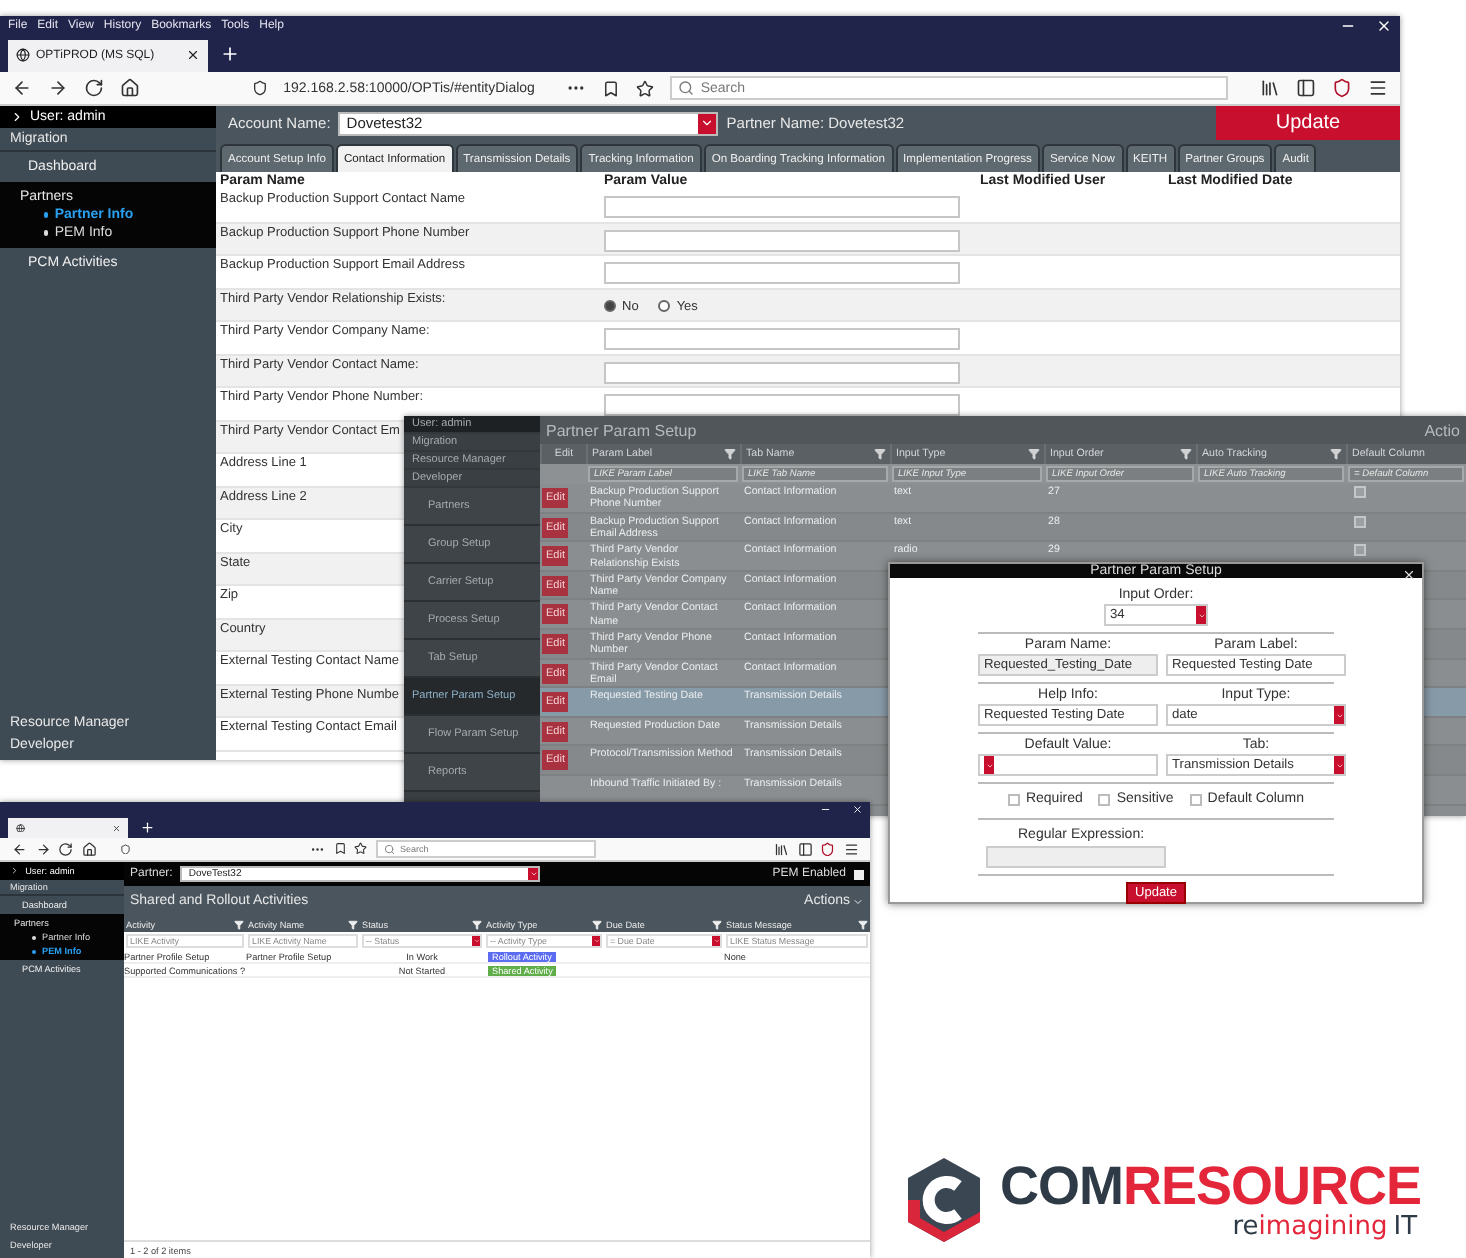  I want to click on actions-menu: Actio, so click(1442, 430).